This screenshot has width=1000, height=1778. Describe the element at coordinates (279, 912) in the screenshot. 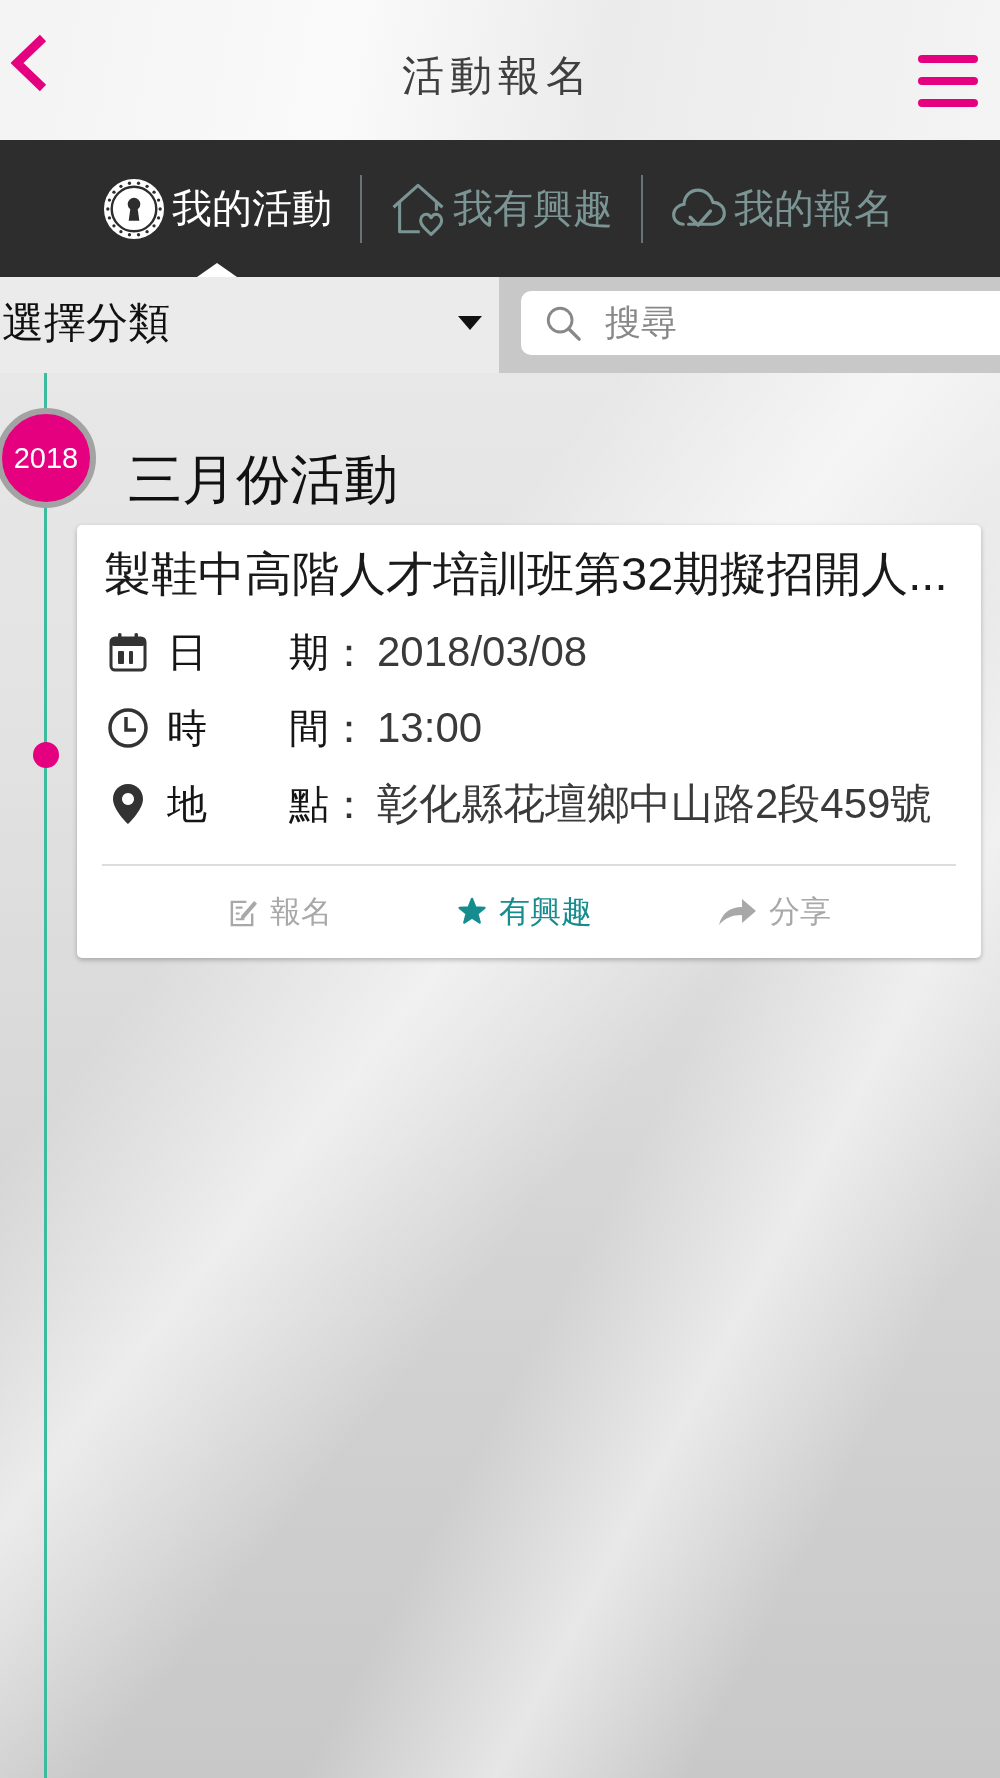

I see `action-button: 報名` at that location.